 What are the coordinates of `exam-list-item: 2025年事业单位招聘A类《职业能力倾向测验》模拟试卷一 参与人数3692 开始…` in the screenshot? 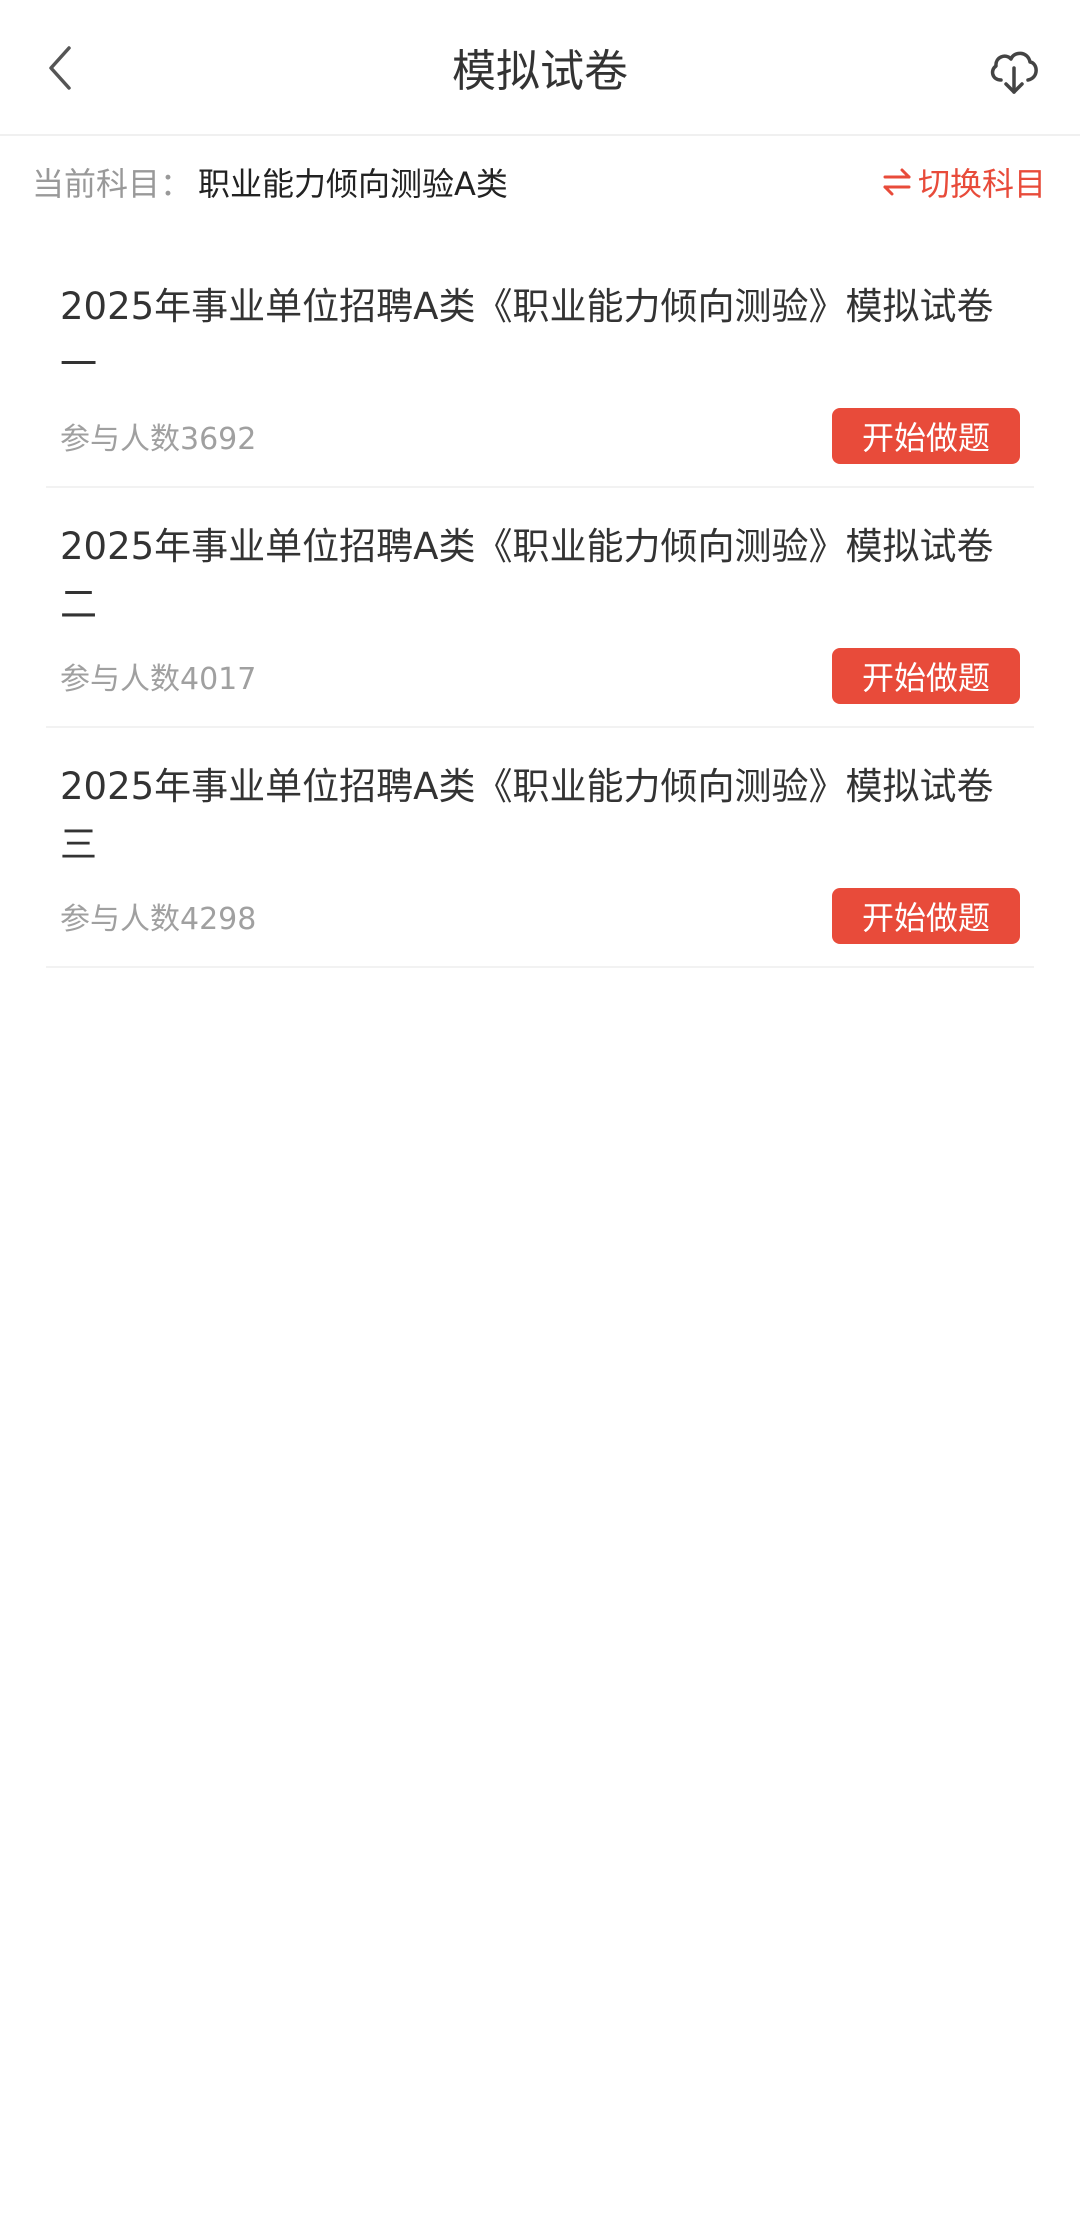 It's located at (540, 368).